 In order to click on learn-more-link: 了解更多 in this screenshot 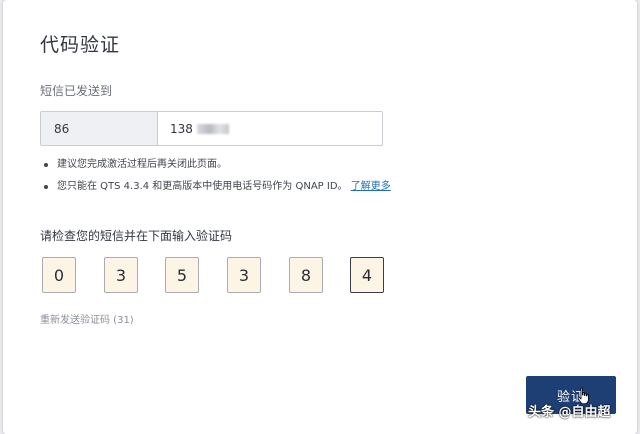, I will do `click(371, 186)`.